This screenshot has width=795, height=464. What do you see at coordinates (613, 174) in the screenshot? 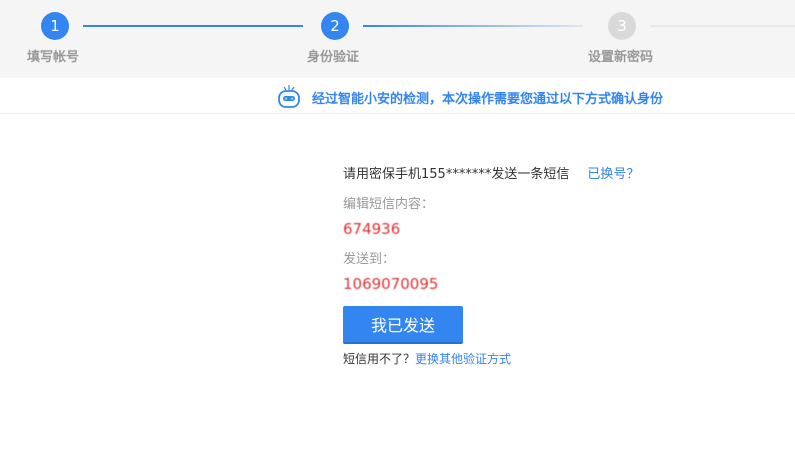
I see `changed-number-link: 已换号？` at bounding box center [613, 174].